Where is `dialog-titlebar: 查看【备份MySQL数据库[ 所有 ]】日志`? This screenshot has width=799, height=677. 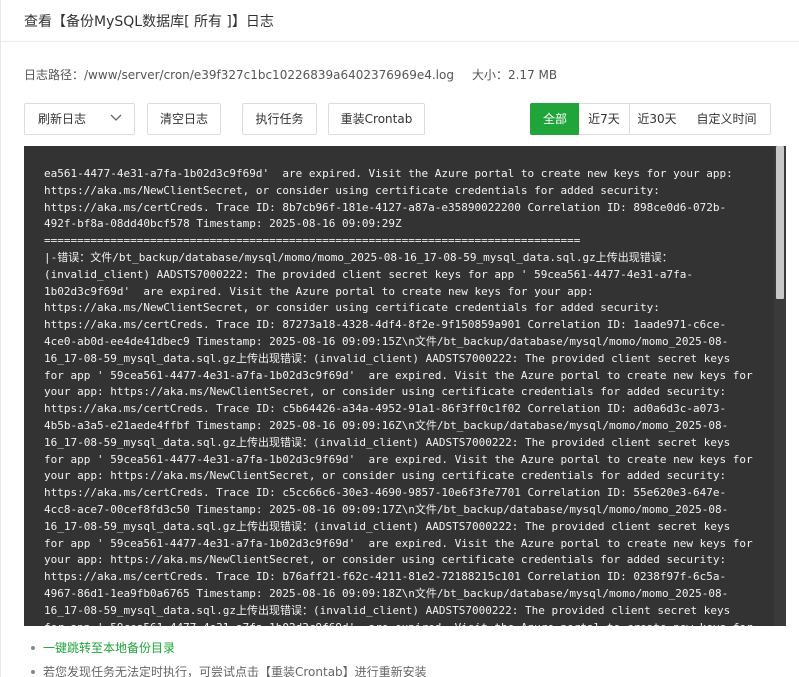
dialog-titlebar: 查看【备份MySQL数据库[ 所有 ]】日志 is located at coordinates (400, 21).